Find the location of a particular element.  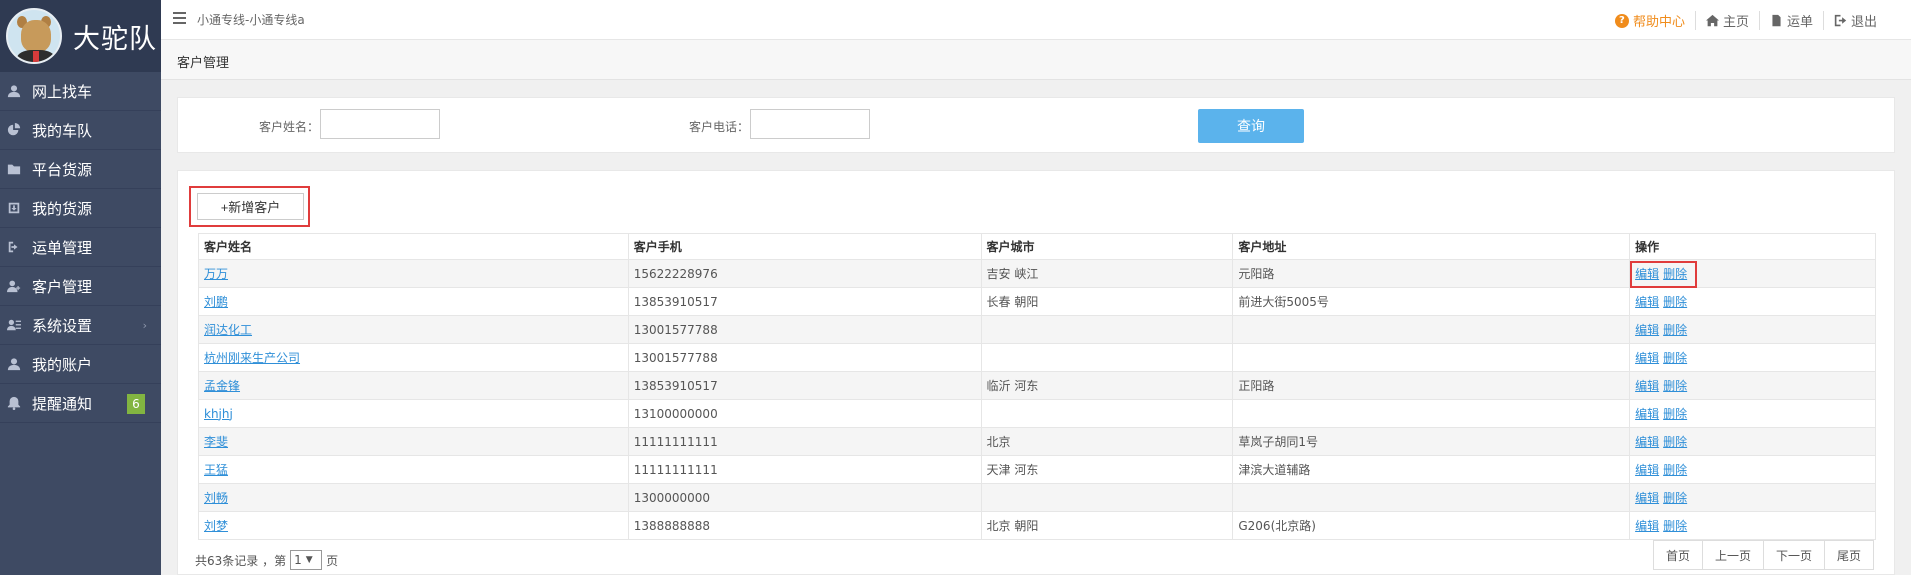

customer-name-link: 王猛 is located at coordinates (216, 470).